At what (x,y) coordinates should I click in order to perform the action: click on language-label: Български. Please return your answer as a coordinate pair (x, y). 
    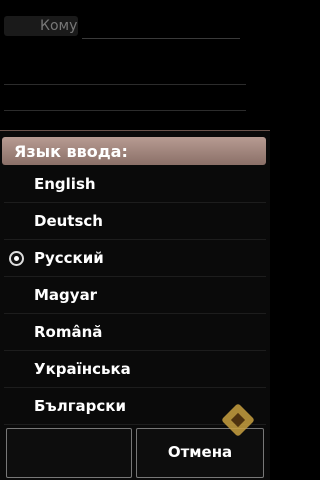
    Looking at the image, I should click on (80, 406).